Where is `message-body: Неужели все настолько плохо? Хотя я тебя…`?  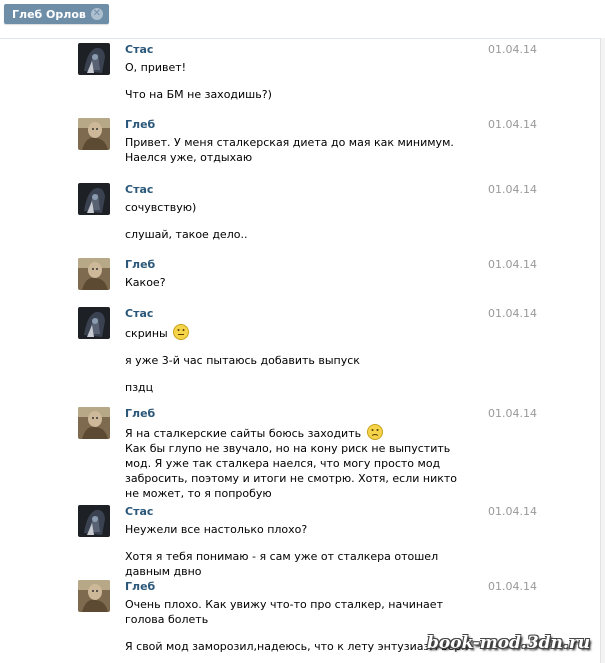 message-body: Неужели все настолько плохо? Хотя я тебя… is located at coordinates (305, 550).